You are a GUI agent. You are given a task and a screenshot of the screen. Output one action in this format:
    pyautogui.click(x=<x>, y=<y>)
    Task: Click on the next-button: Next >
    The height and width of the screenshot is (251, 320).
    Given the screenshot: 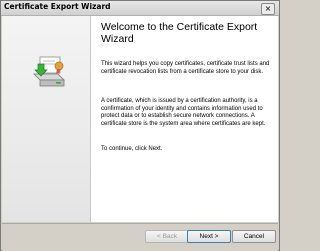 What is the action you would take?
    pyautogui.click(x=209, y=236)
    